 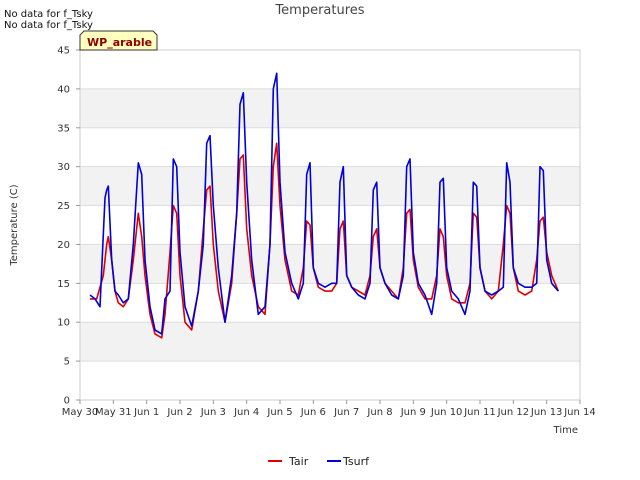 What do you see at coordinates (63, 245) in the screenshot?
I see `y-tick-label: 20` at bounding box center [63, 245].